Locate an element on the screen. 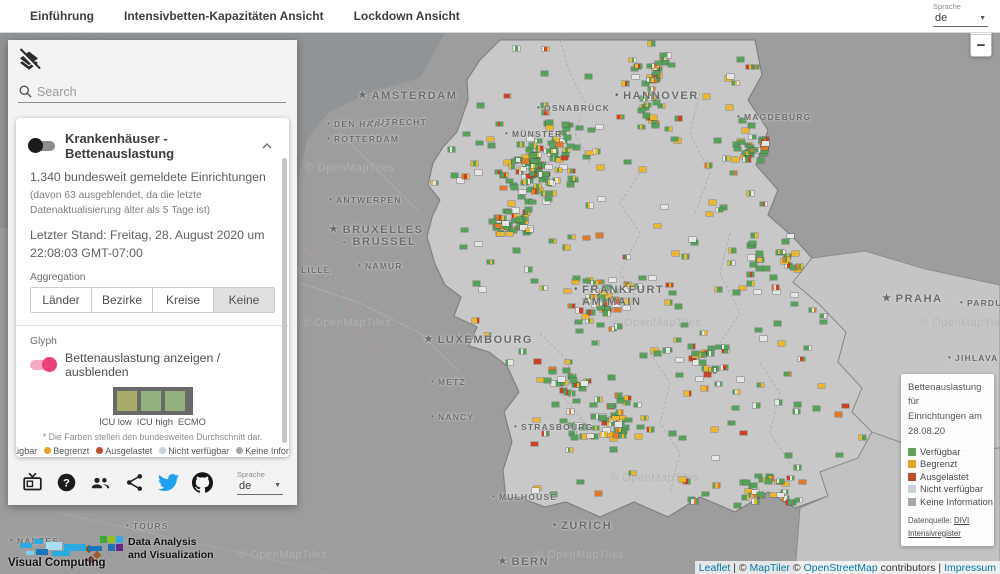 The image size is (1000, 574). github-icon is located at coordinates (202, 482).